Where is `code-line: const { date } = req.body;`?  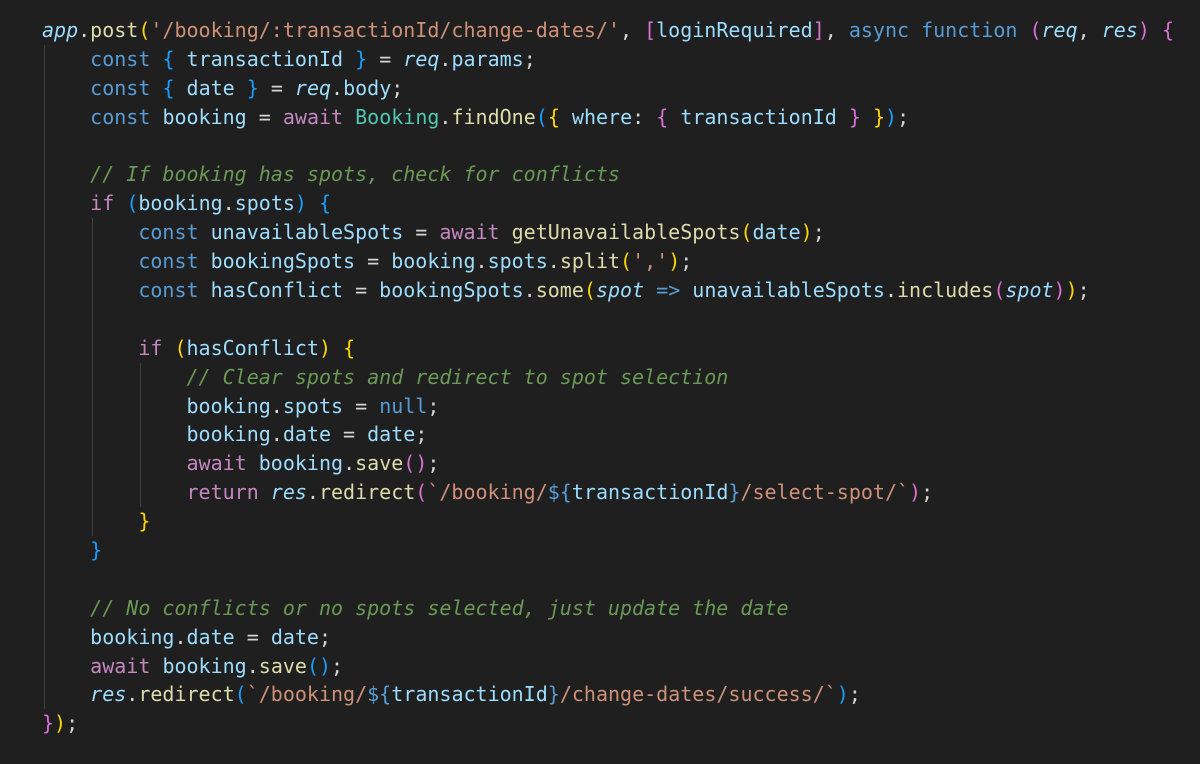 code-line: const { date } = req.body; is located at coordinates (621, 88).